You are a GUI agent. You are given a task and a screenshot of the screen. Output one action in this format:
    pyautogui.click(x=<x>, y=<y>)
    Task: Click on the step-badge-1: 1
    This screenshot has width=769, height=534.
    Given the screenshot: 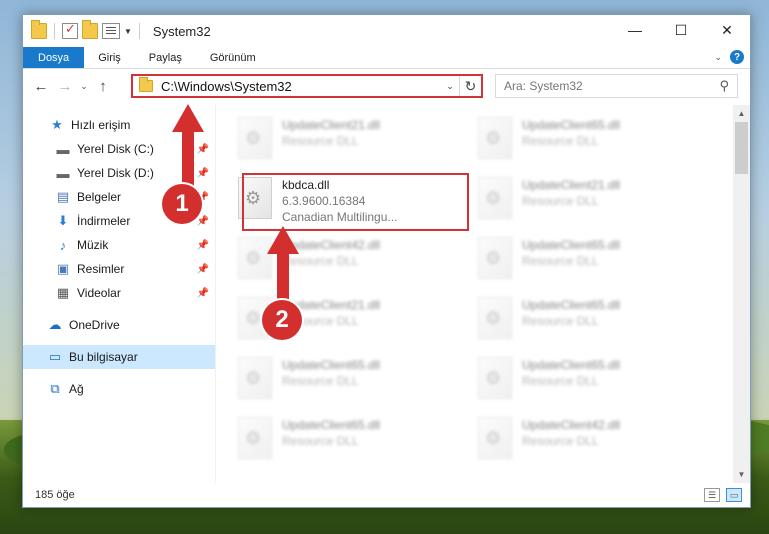 What is the action you would take?
    pyautogui.click(x=182, y=204)
    